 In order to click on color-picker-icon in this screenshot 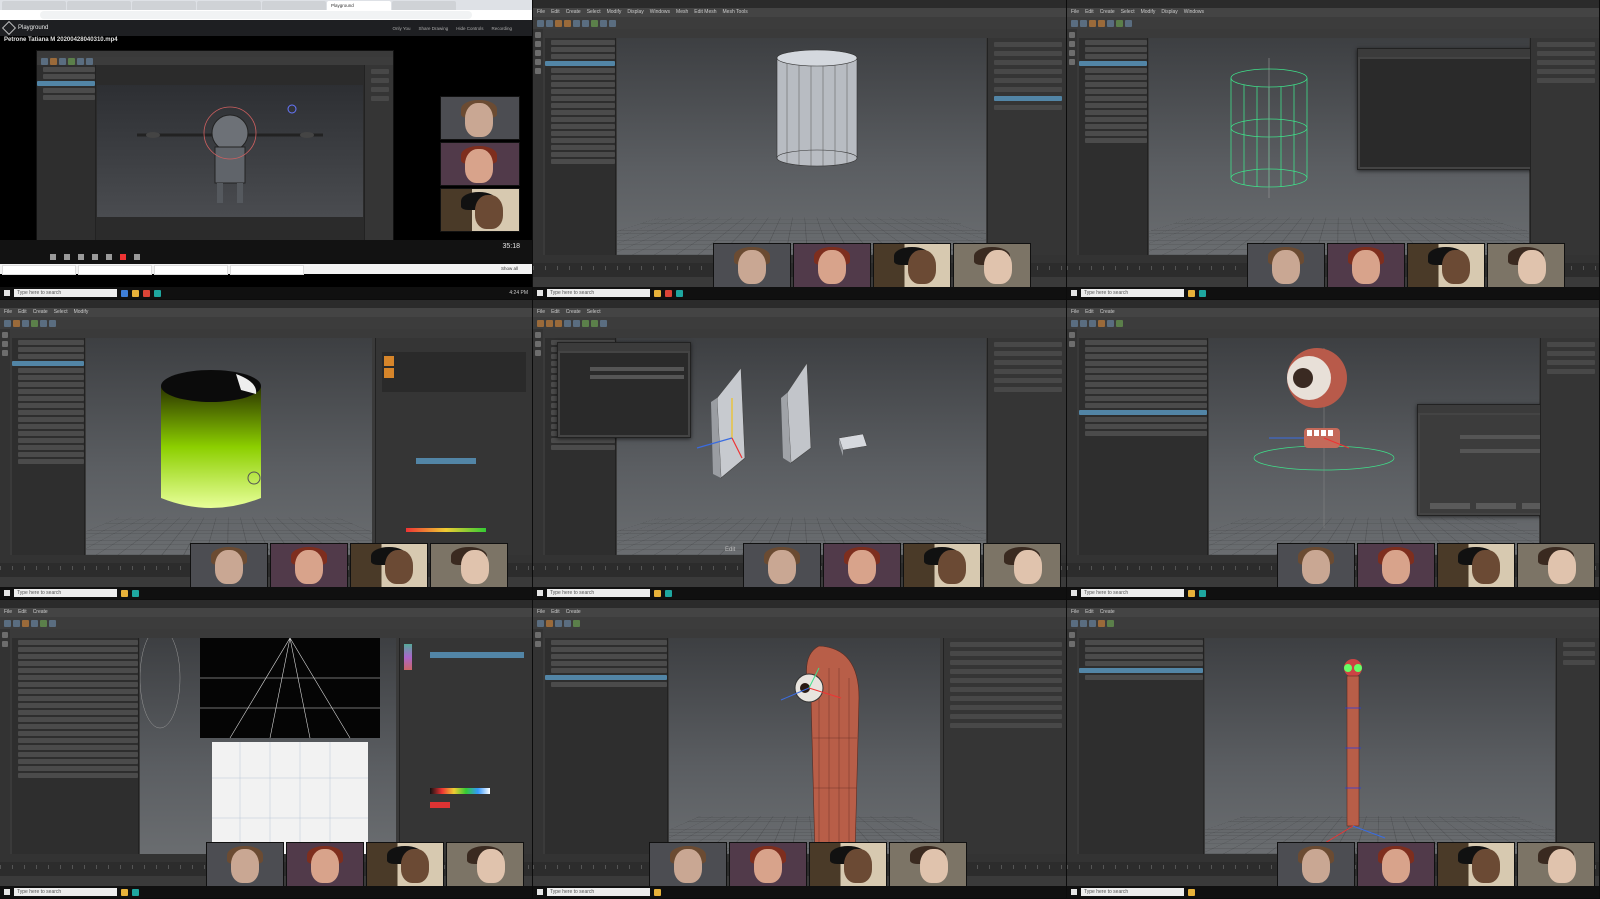, I will do `click(137, 257)`.